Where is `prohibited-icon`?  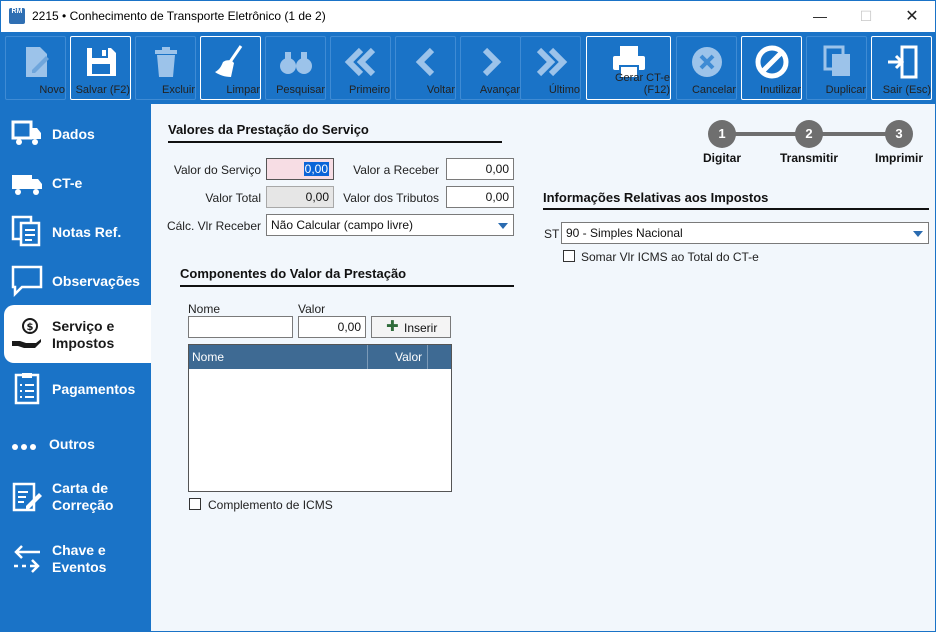 prohibited-icon is located at coordinates (771, 62).